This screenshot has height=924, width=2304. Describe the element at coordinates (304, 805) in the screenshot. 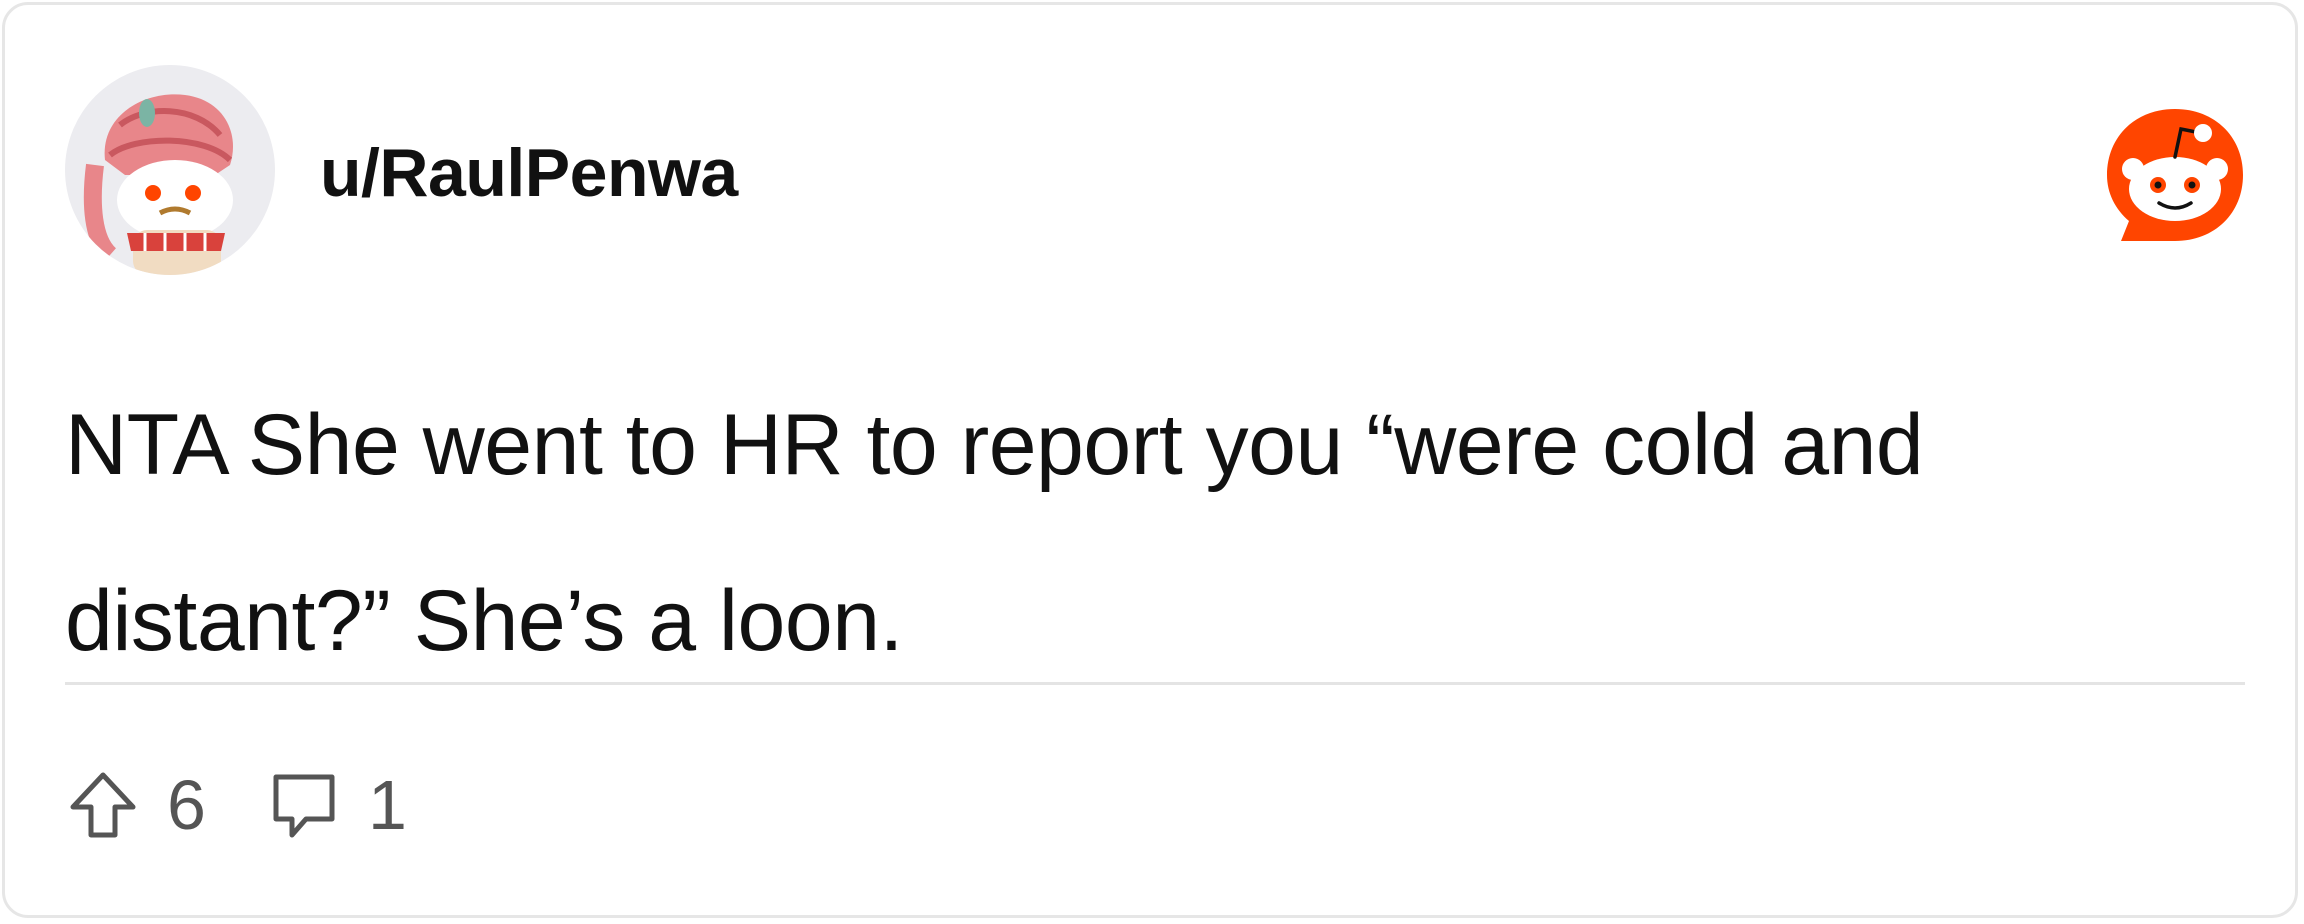

I see `comment-bubble-icon` at that location.